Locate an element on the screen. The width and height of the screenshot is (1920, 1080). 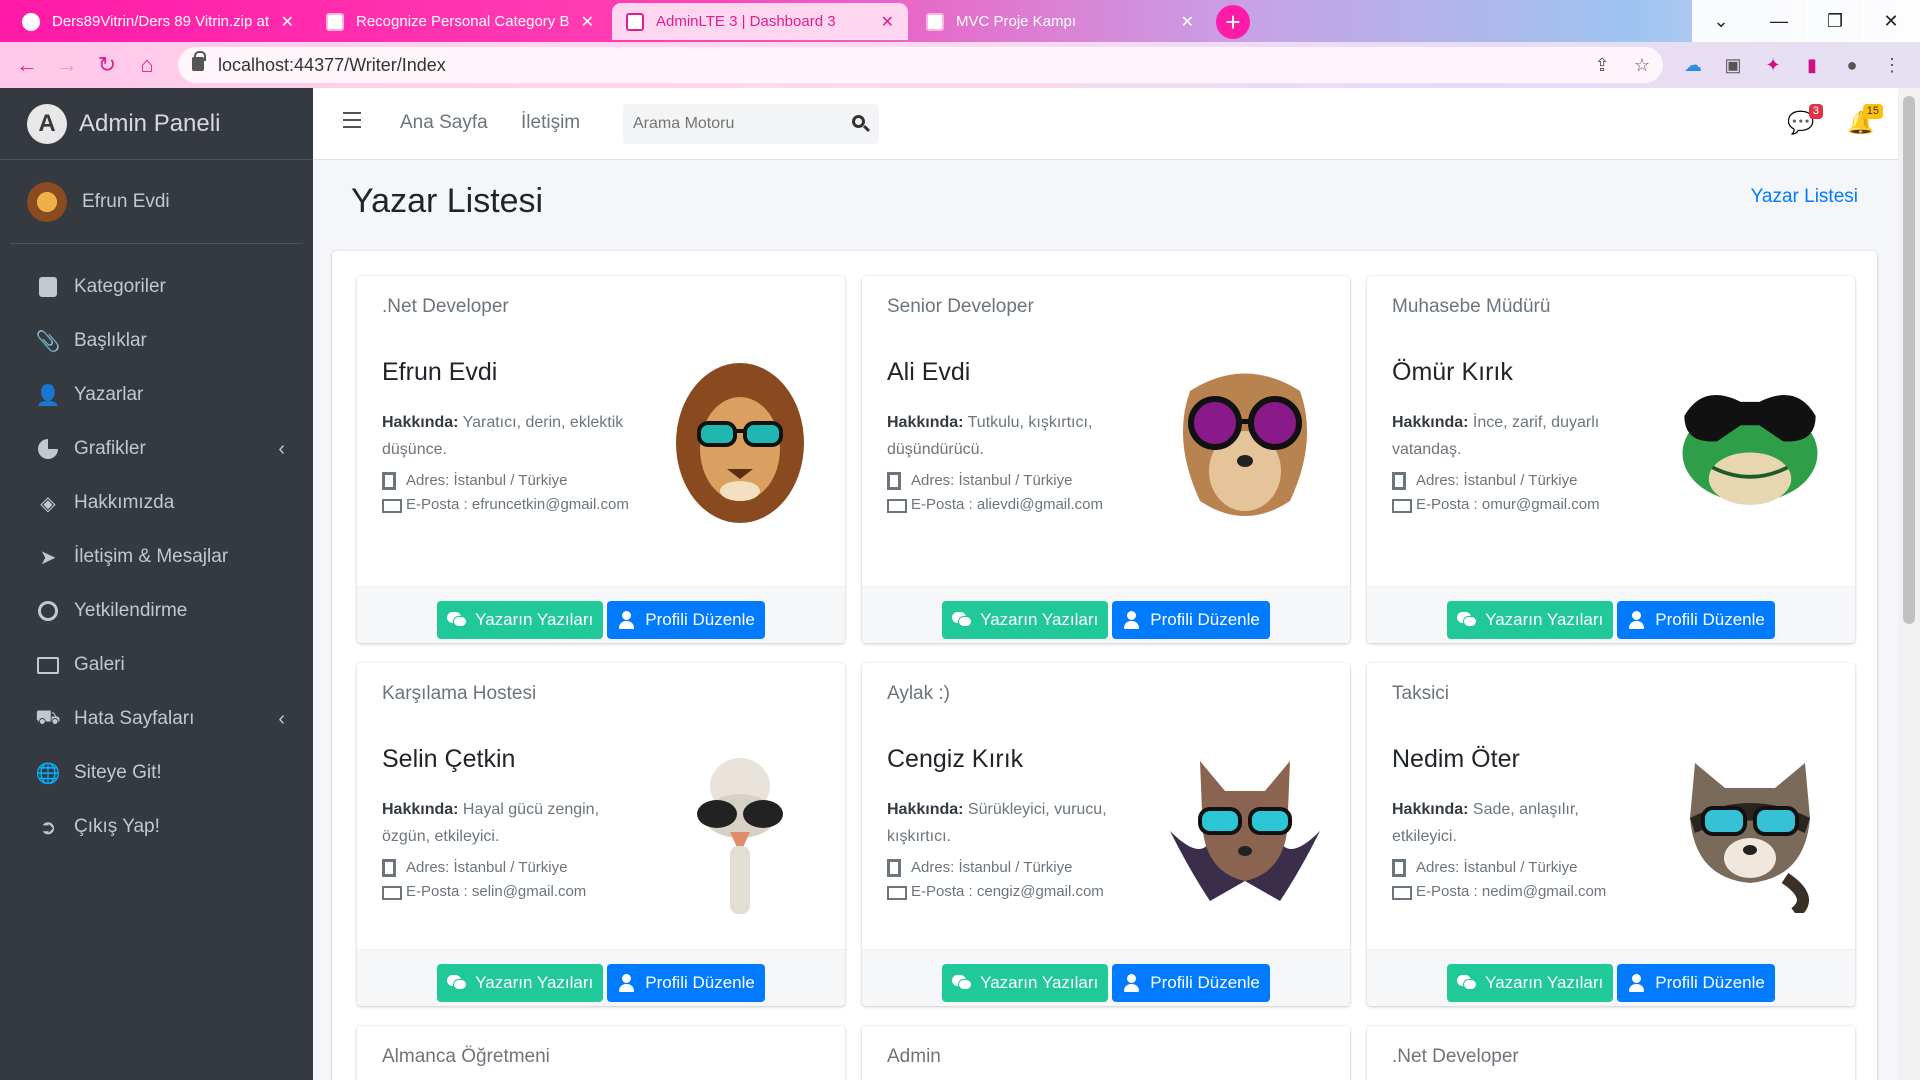
meerkat-icon is located at coordinates (1245, 444).